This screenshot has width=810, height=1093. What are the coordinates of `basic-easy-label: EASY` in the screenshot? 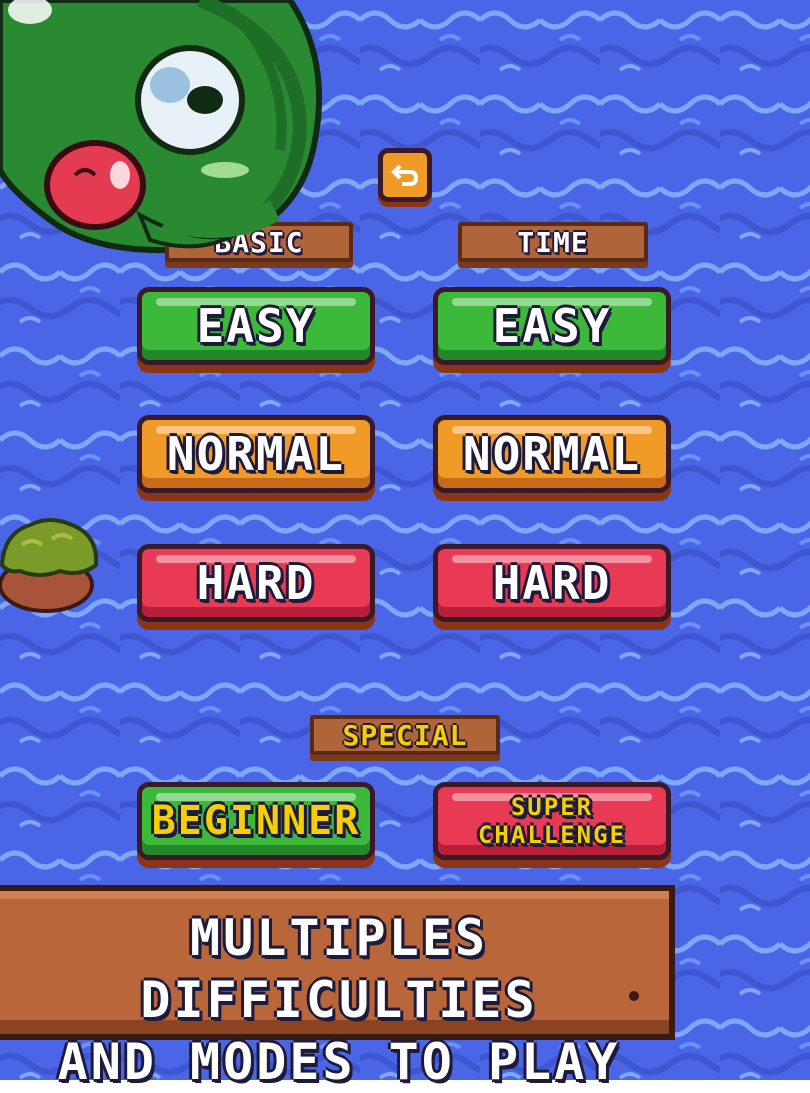 It's located at (256, 326).